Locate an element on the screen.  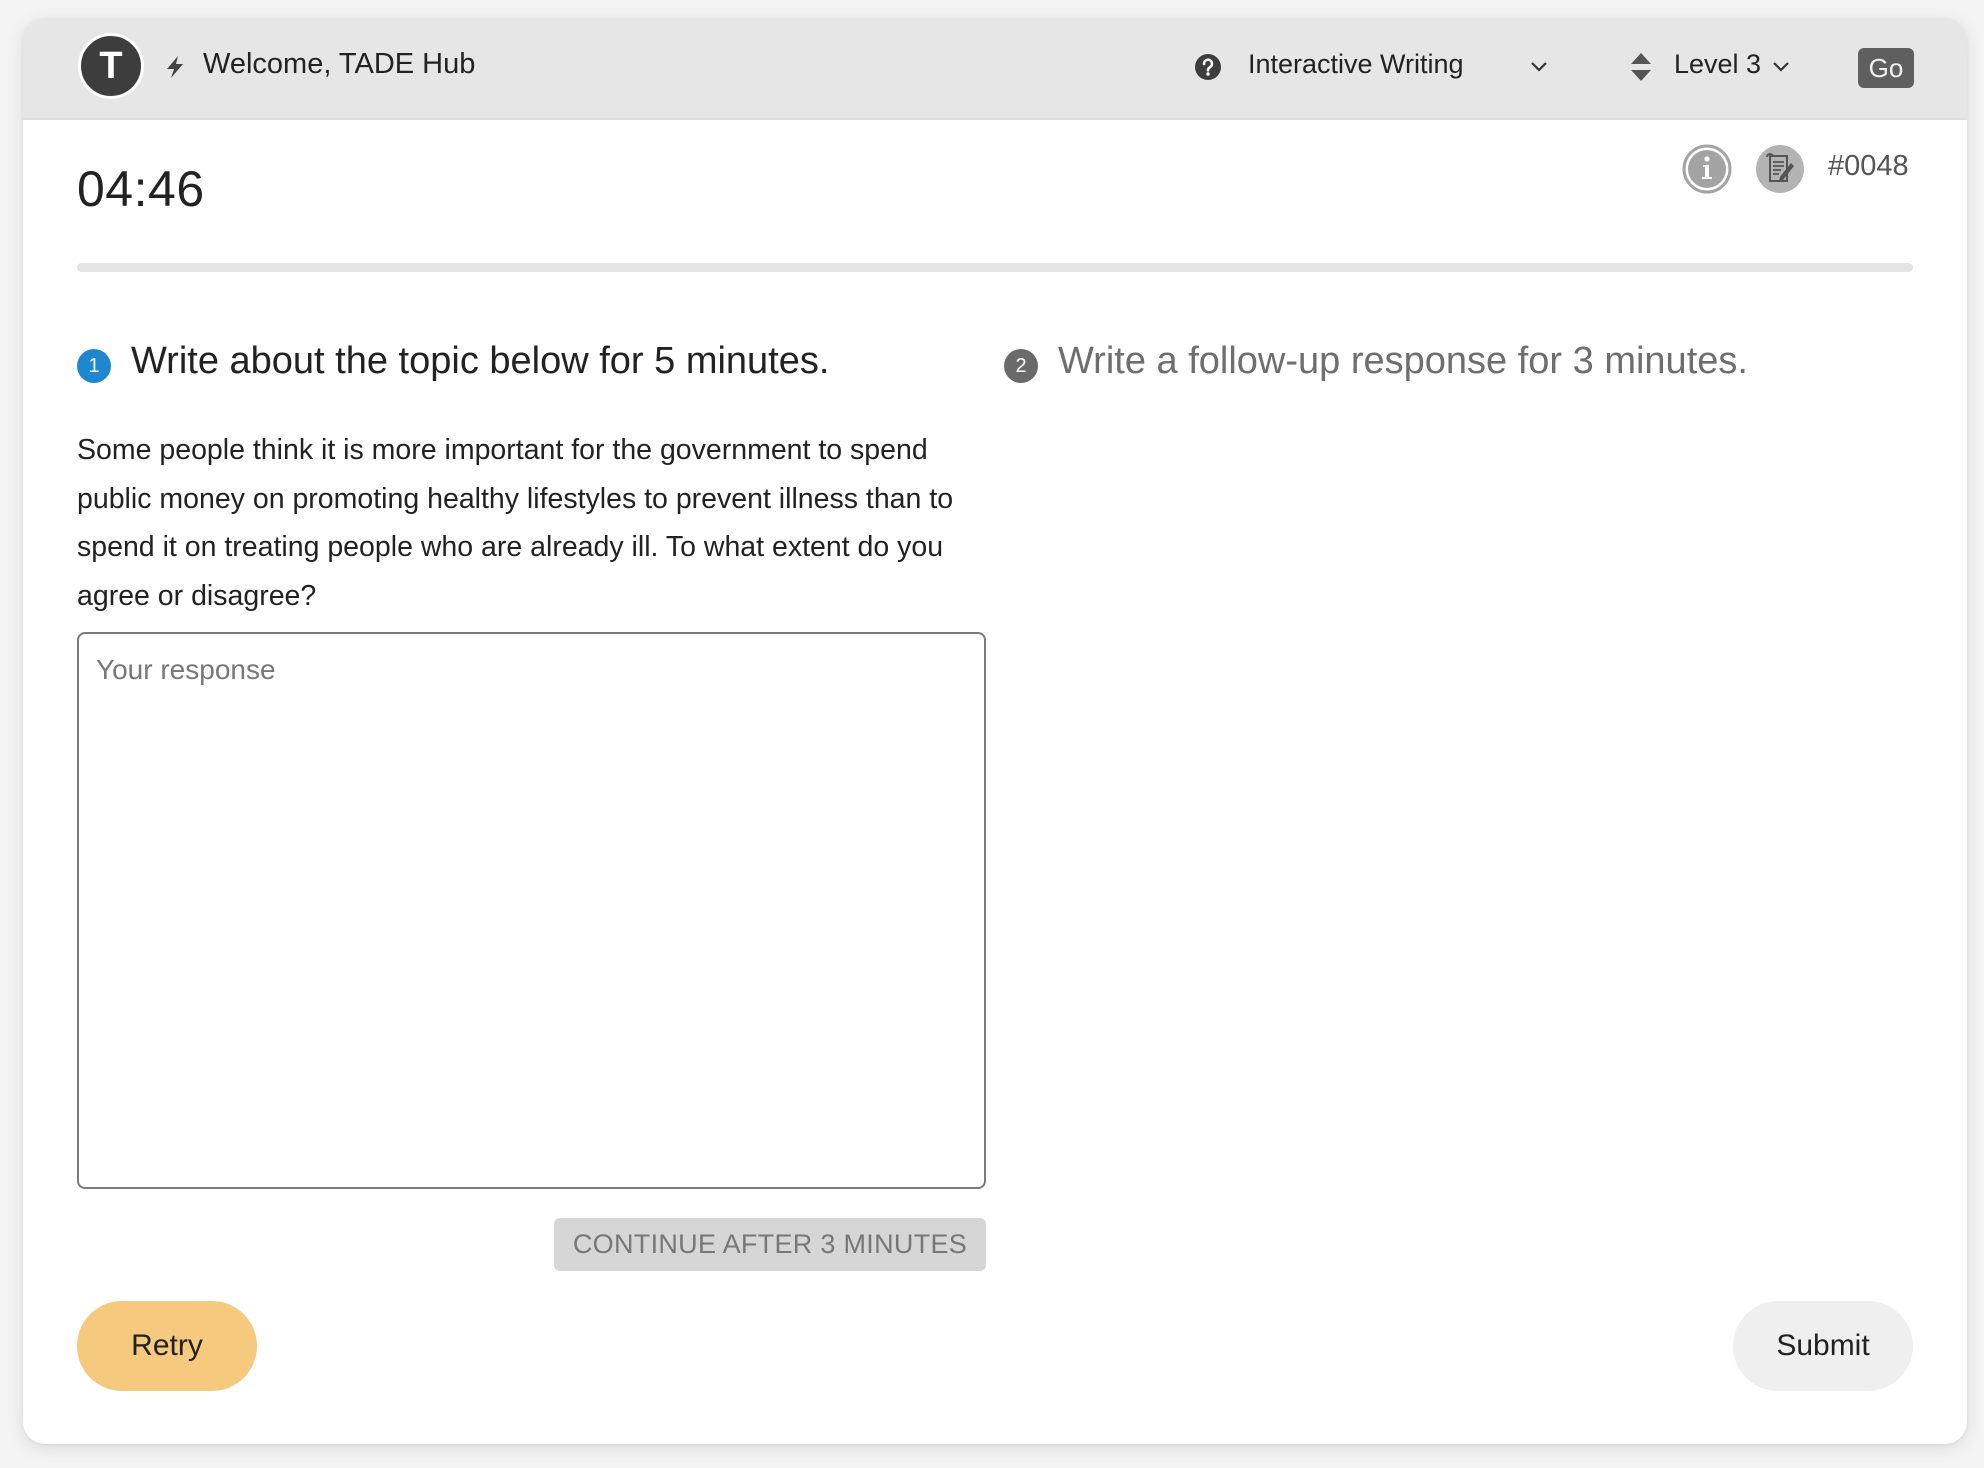
question-id: #0048 is located at coordinates (1868, 166).